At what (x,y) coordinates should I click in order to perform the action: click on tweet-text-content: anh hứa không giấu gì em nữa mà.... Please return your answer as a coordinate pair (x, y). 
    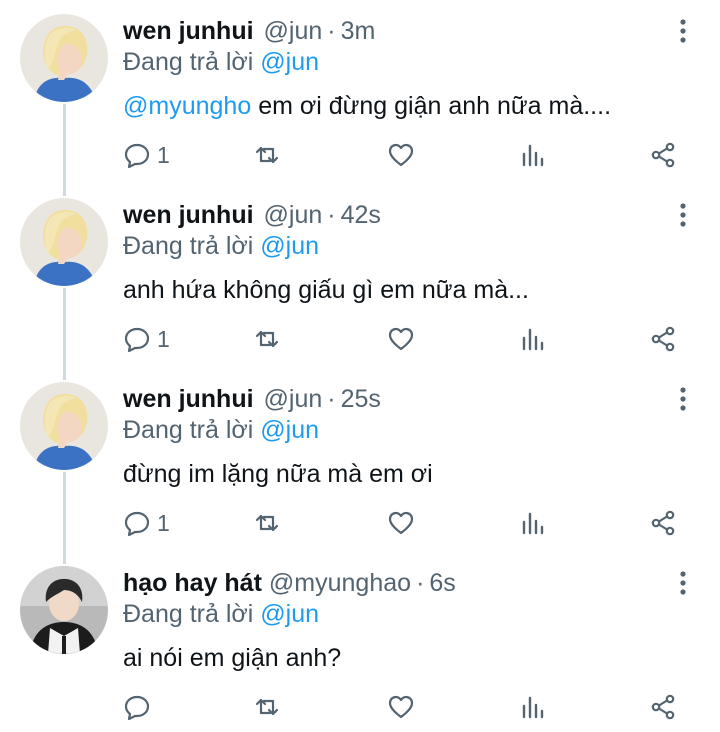
    Looking at the image, I should click on (326, 290).